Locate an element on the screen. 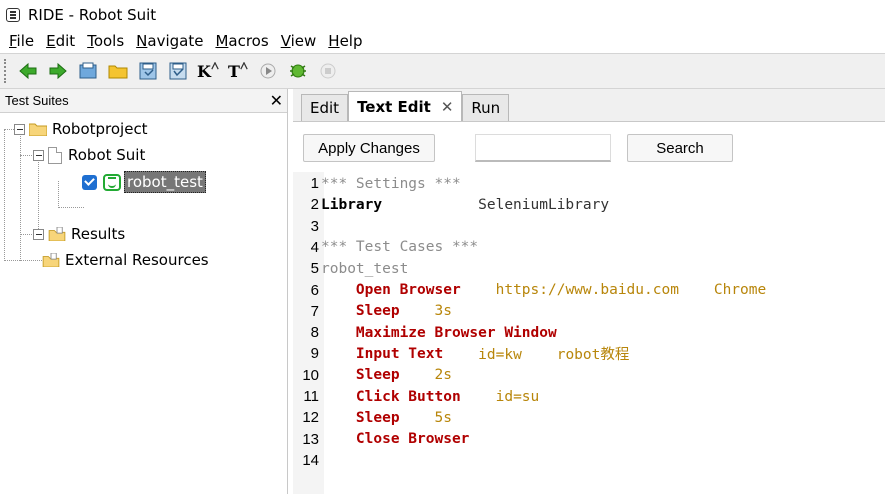 This screenshot has height=494, width=885. line-number: 6 is located at coordinates (314, 290).